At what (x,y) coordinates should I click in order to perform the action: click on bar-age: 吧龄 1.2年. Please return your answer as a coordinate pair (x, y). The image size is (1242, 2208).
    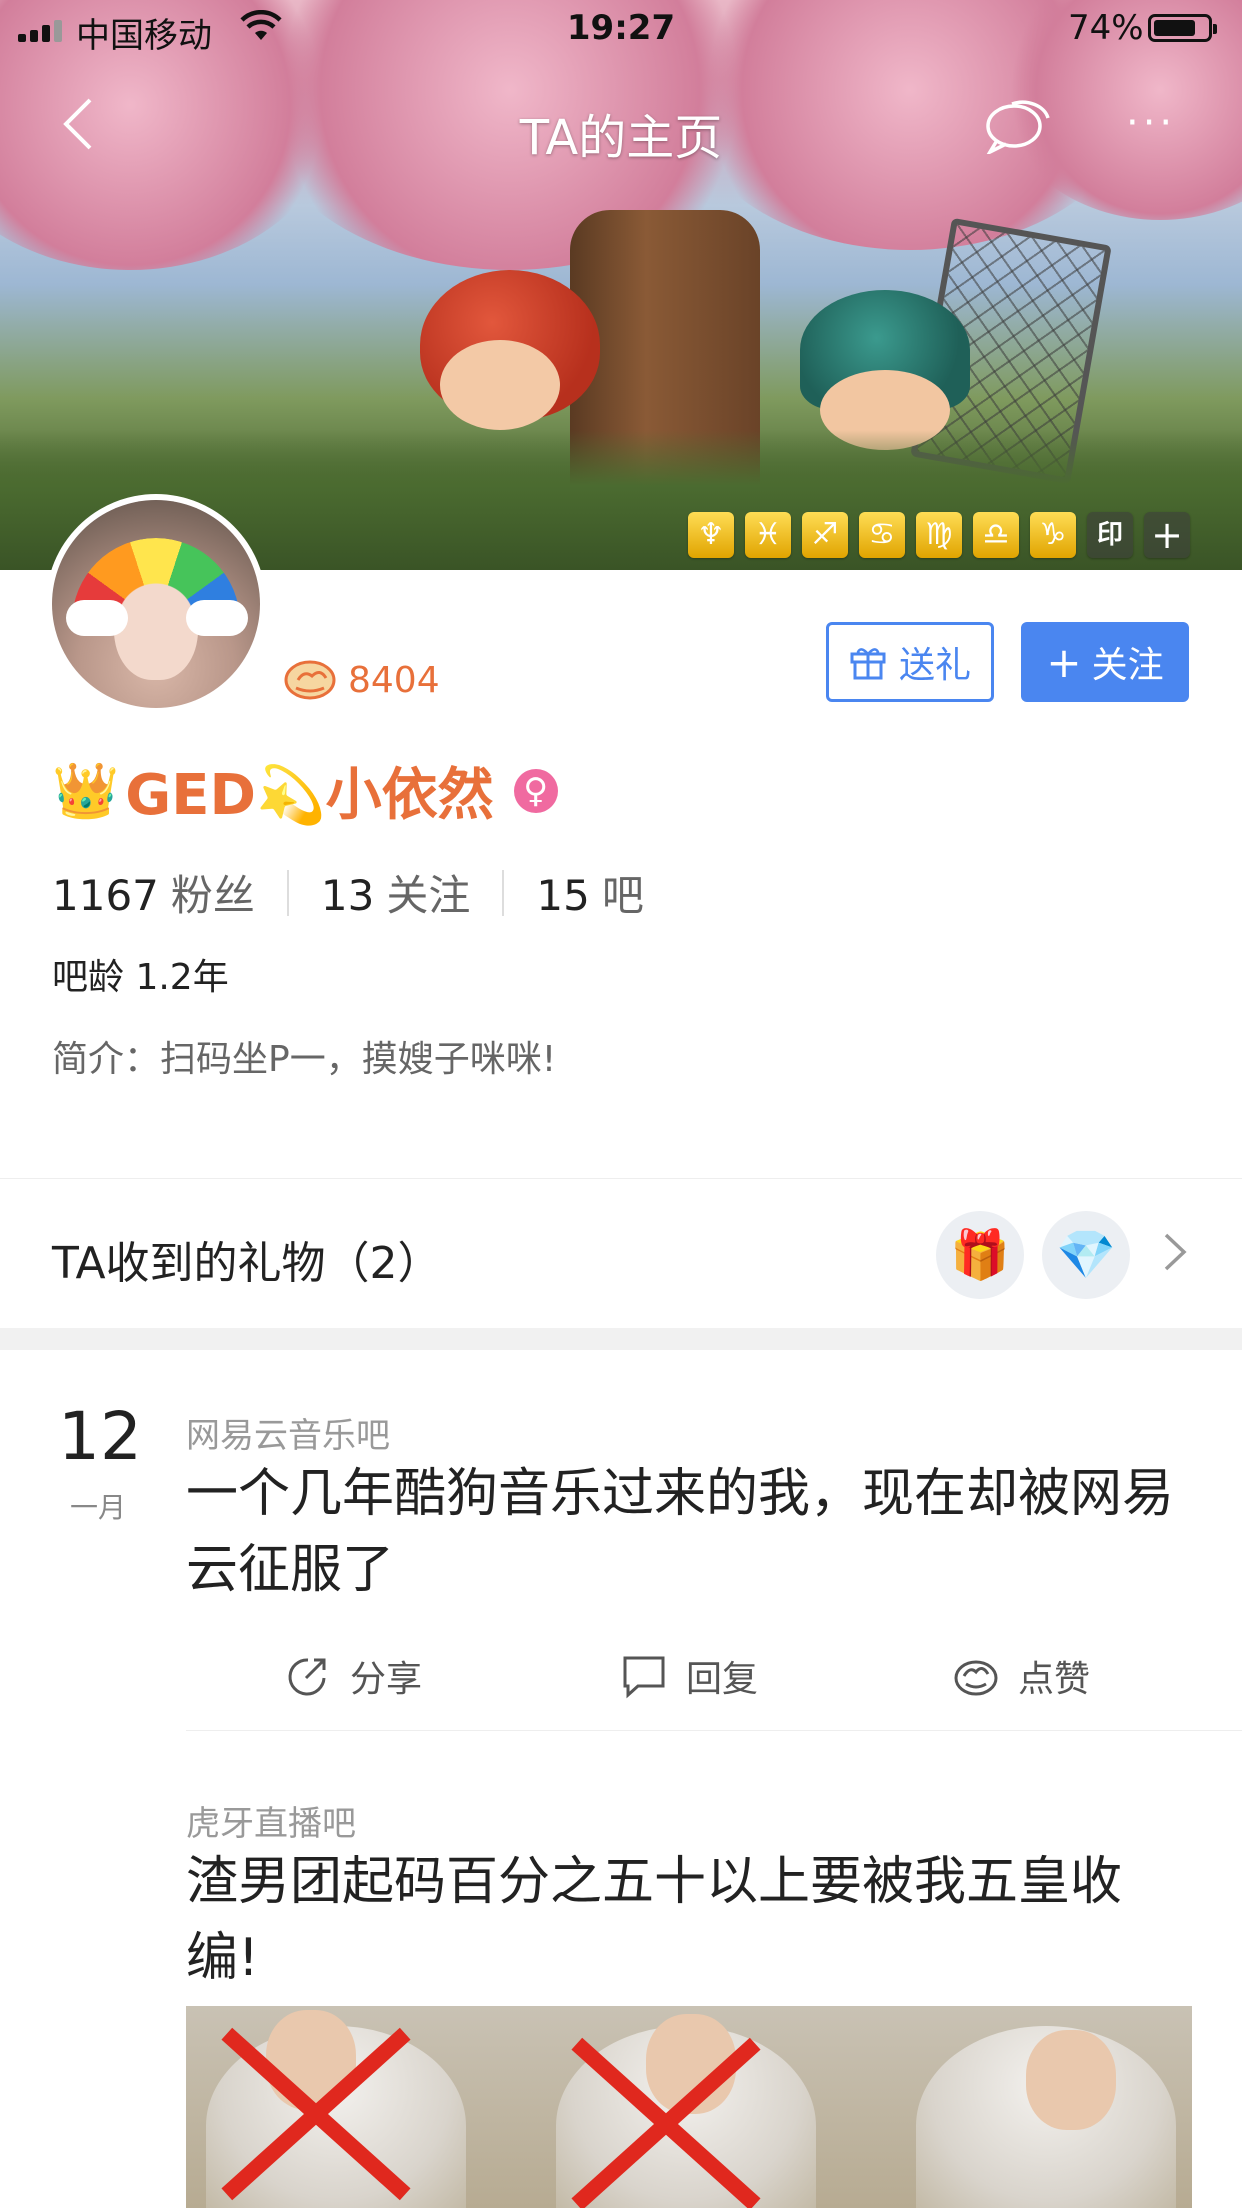
    Looking at the image, I should click on (140, 977).